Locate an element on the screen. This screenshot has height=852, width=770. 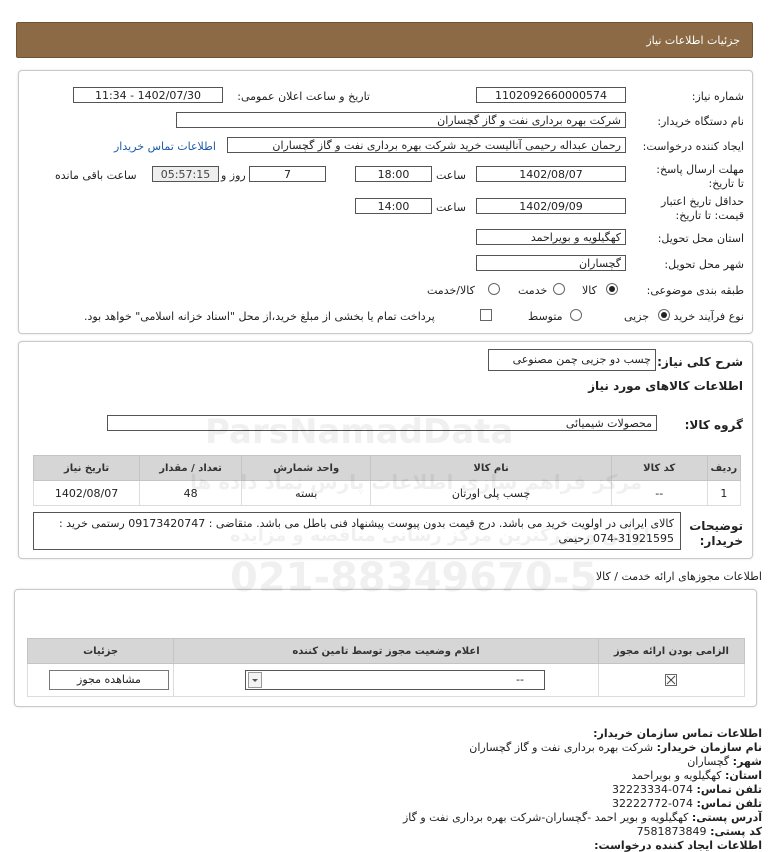
contact-fax-label: تلفن تماس: is located at coordinates (729, 803).